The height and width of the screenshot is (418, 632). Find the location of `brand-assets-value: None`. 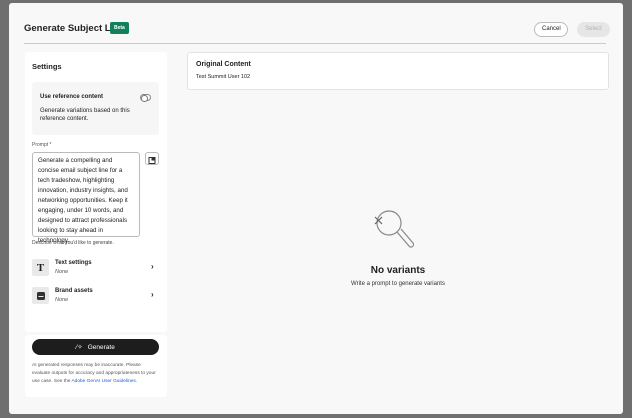

brand-assets-value: None is located at coordinates (62, 300).